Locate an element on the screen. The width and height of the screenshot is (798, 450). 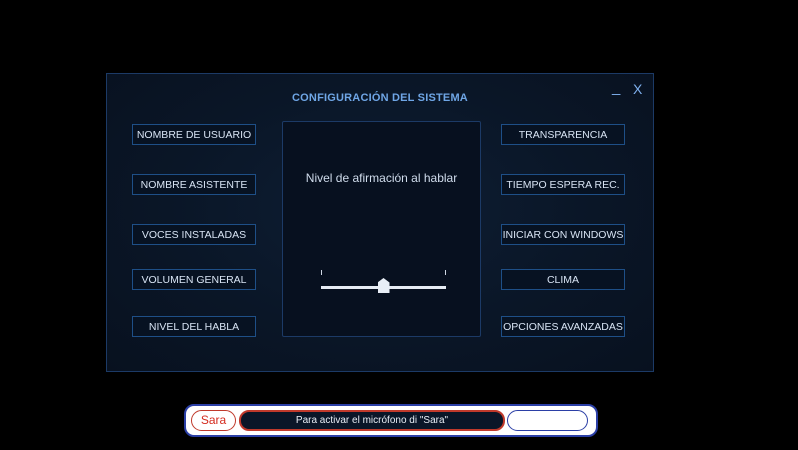
affirmation-slider is located at coordinates (384, 282).